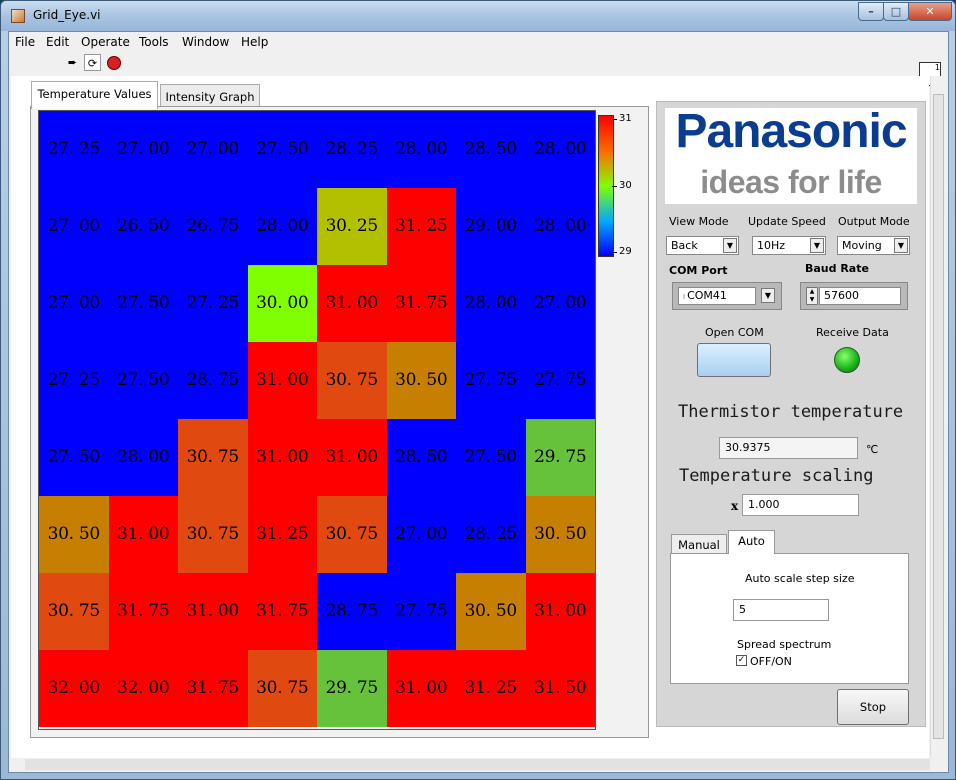 The height and width of the screenshot is (780, 956). Describe the element at coordinates (74, 149) in the screenshot. I see `grid-cell-r0-c0: 27. 25` at that location.